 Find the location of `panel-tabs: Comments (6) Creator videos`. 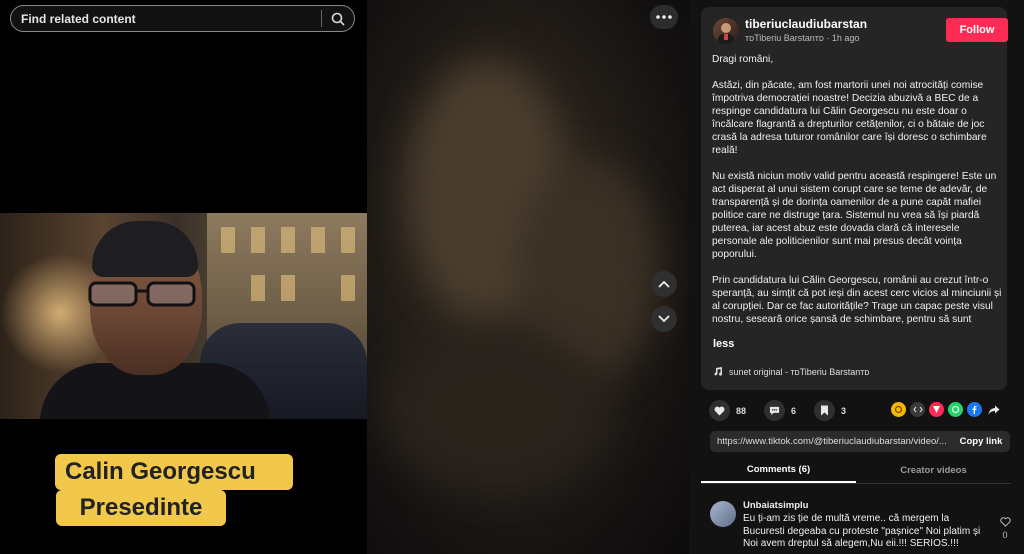

panel-tabs: Comments (6) Creator videos is located at coordinates (856, 471).